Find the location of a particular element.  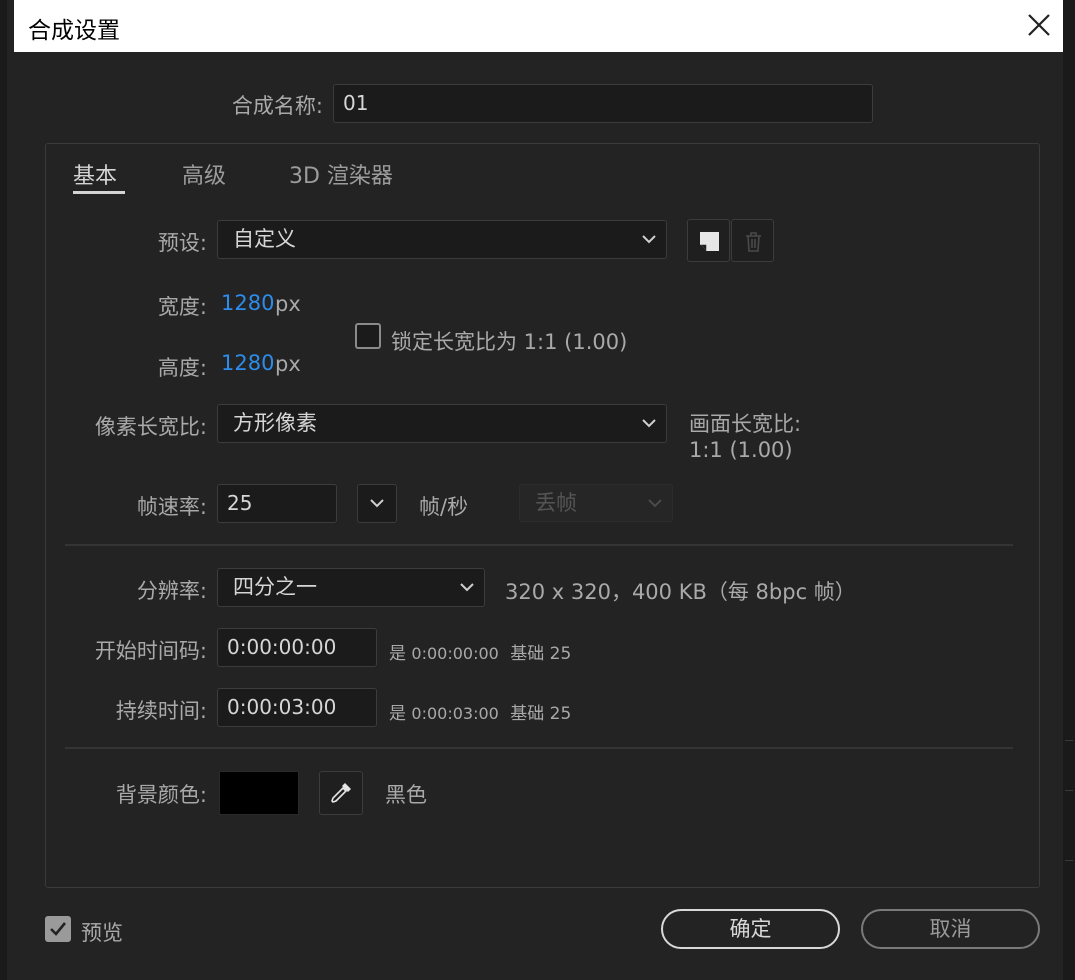

preview-checkbox is located at coordinates (58, 929).